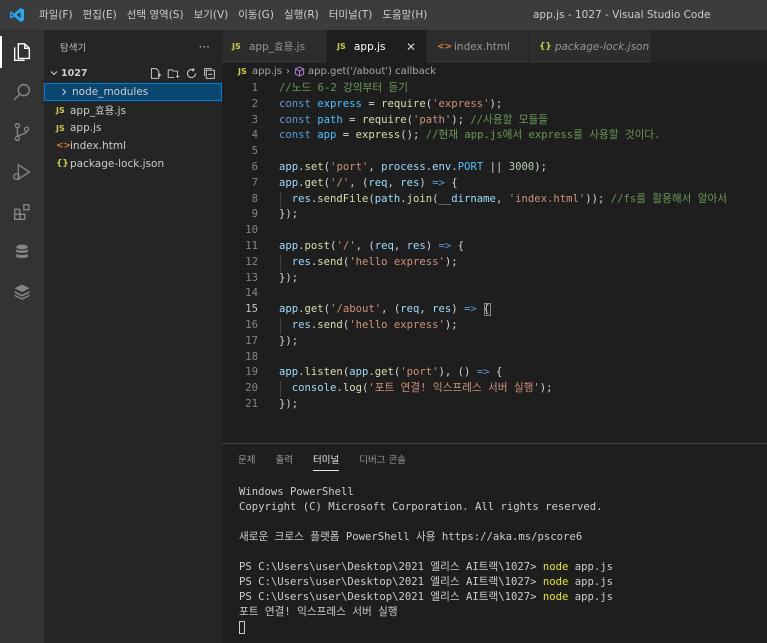  Describe the element at coordinates (301, 198) in the screenshot. I see `code-token: res` at that location.